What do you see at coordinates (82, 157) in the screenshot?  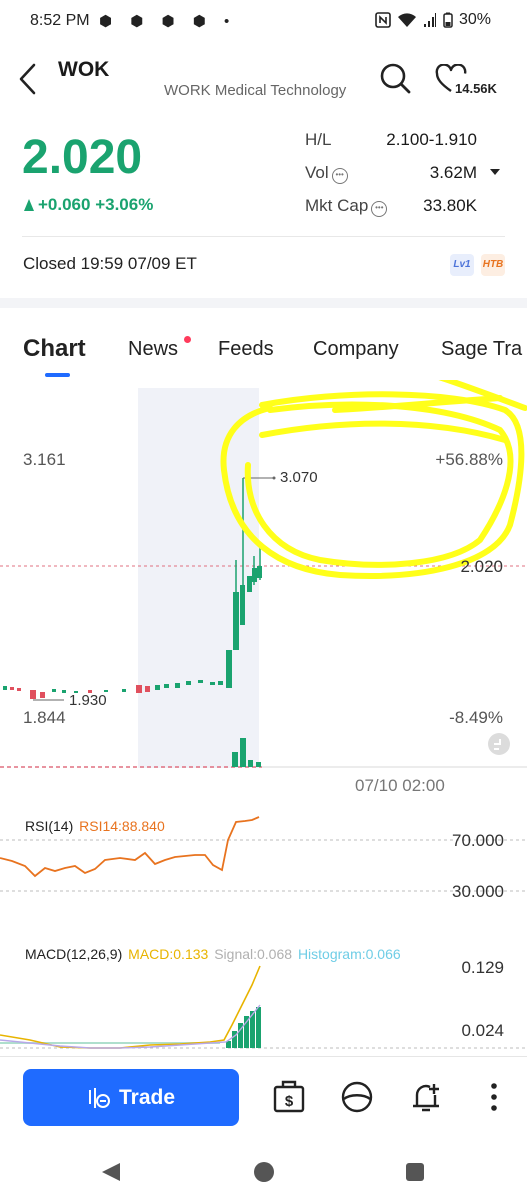 I see `last-price: 2.020` at bounding box center [82, 157].